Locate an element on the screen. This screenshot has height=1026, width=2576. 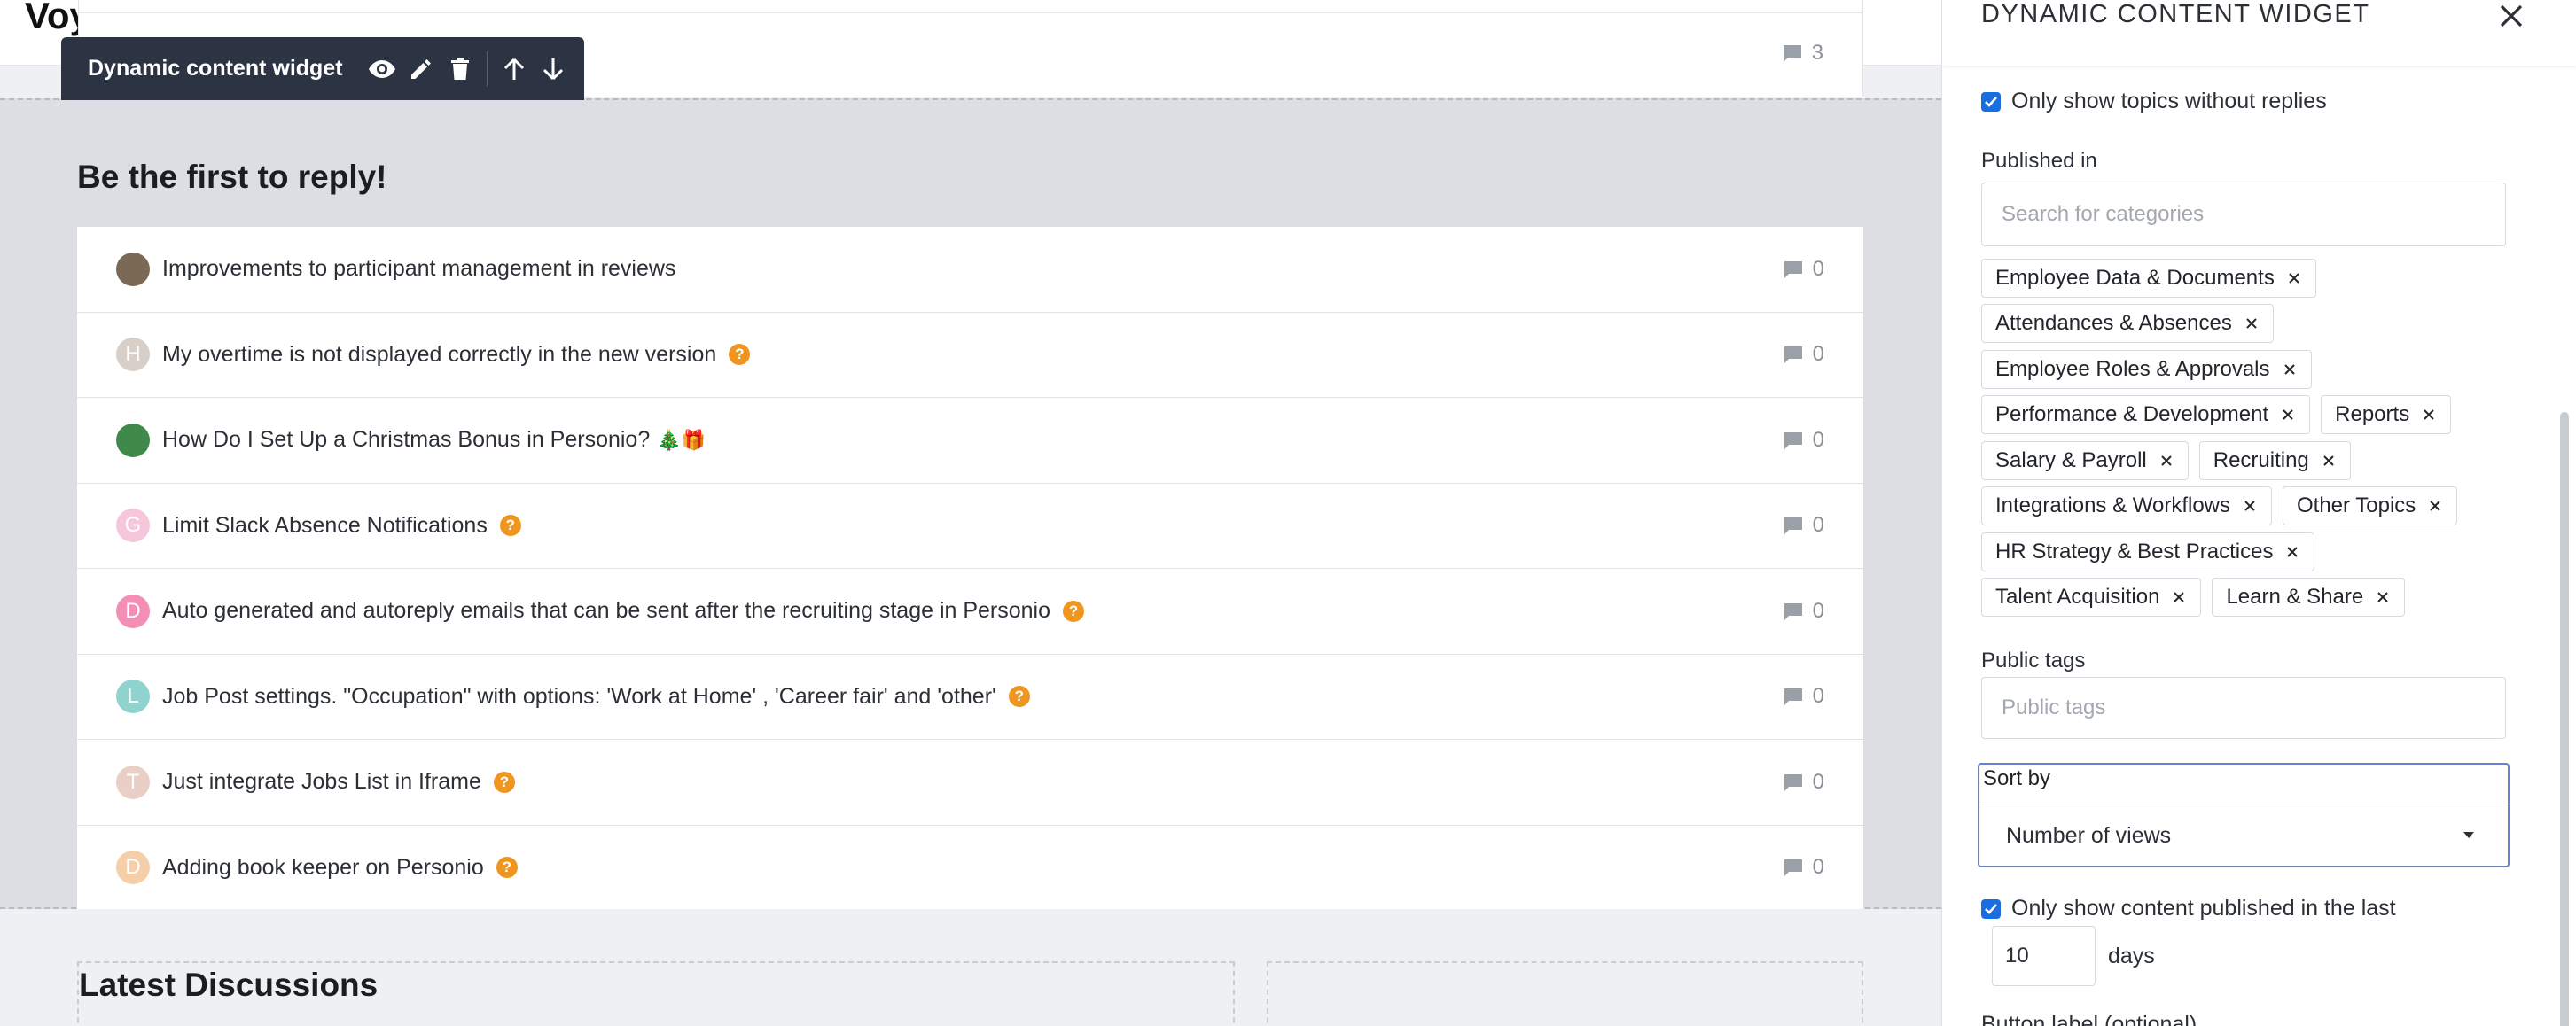
category-chip-label: Employee Roles & Approvals is located at coordinates (2132, 369).